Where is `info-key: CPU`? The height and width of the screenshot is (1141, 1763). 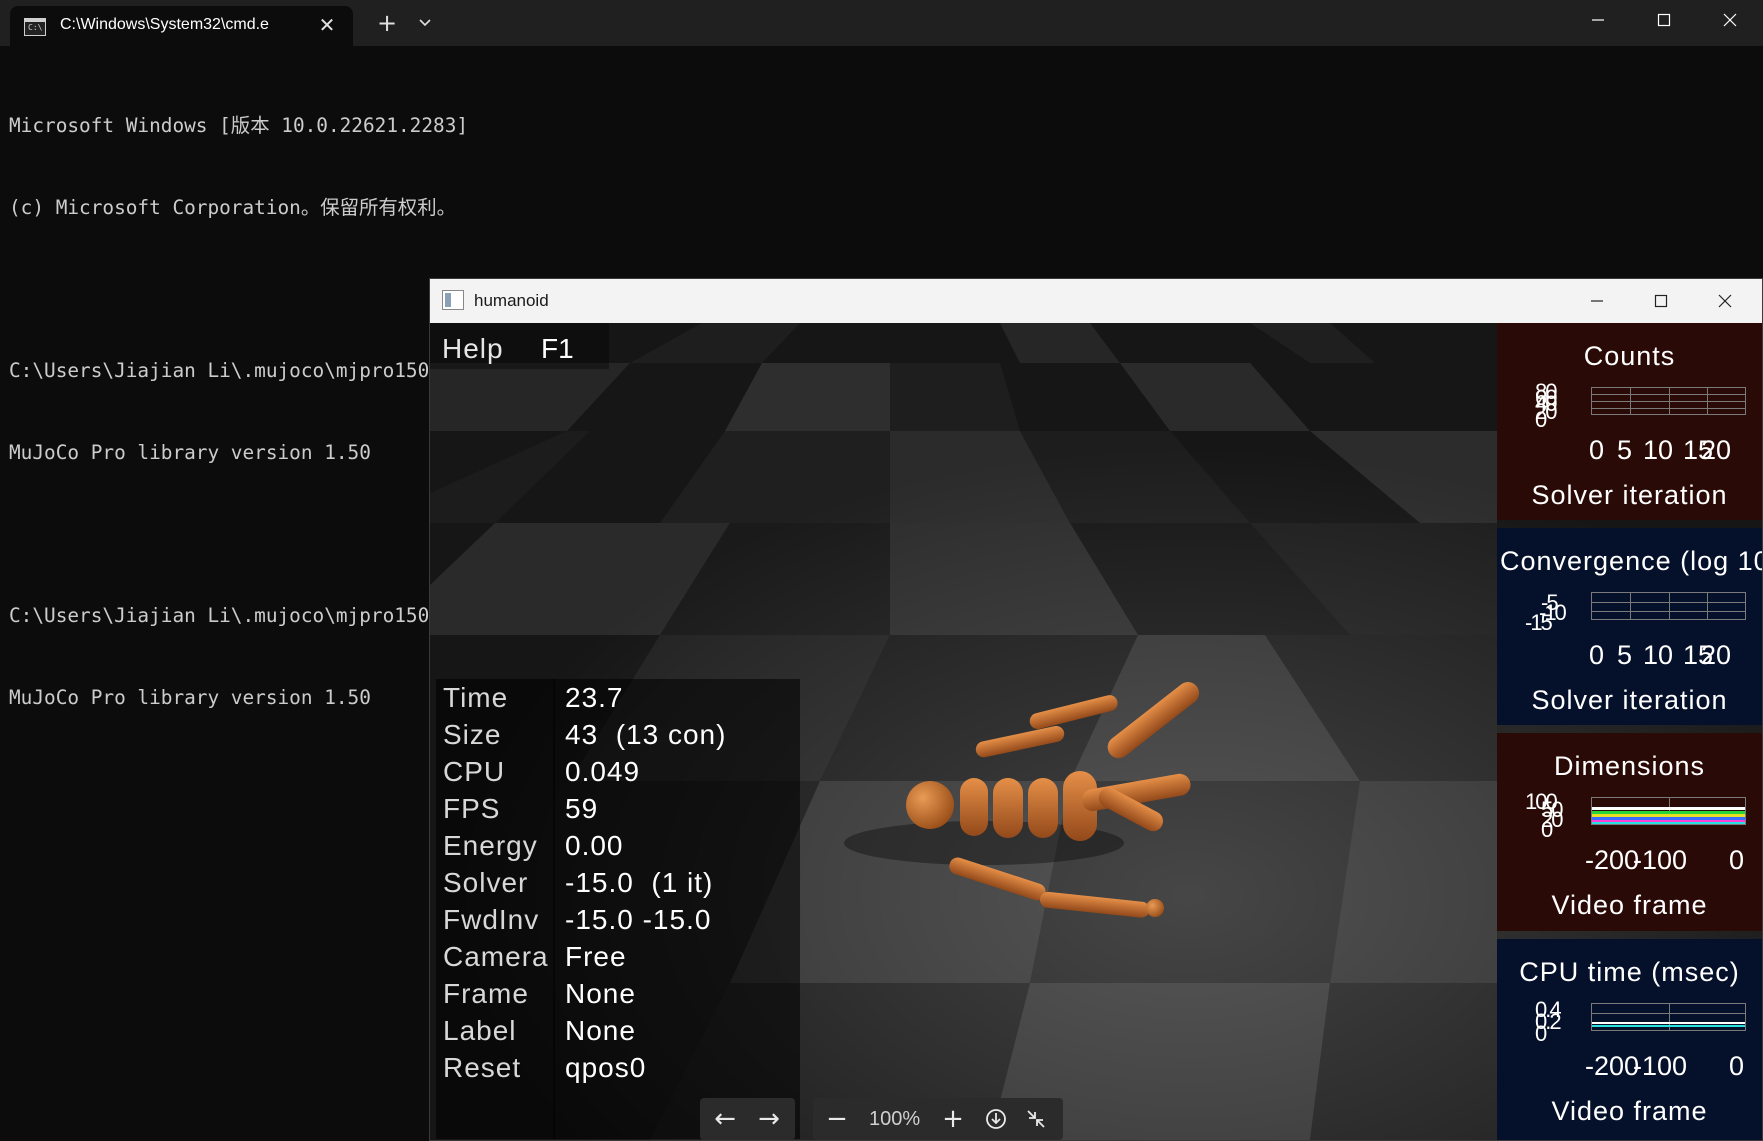 info-key: CPU is located at coordinates (474, 771).